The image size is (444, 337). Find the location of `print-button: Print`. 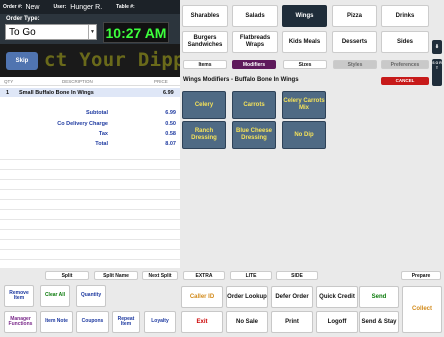

print-button: Print is located at coordinates (292, 322).